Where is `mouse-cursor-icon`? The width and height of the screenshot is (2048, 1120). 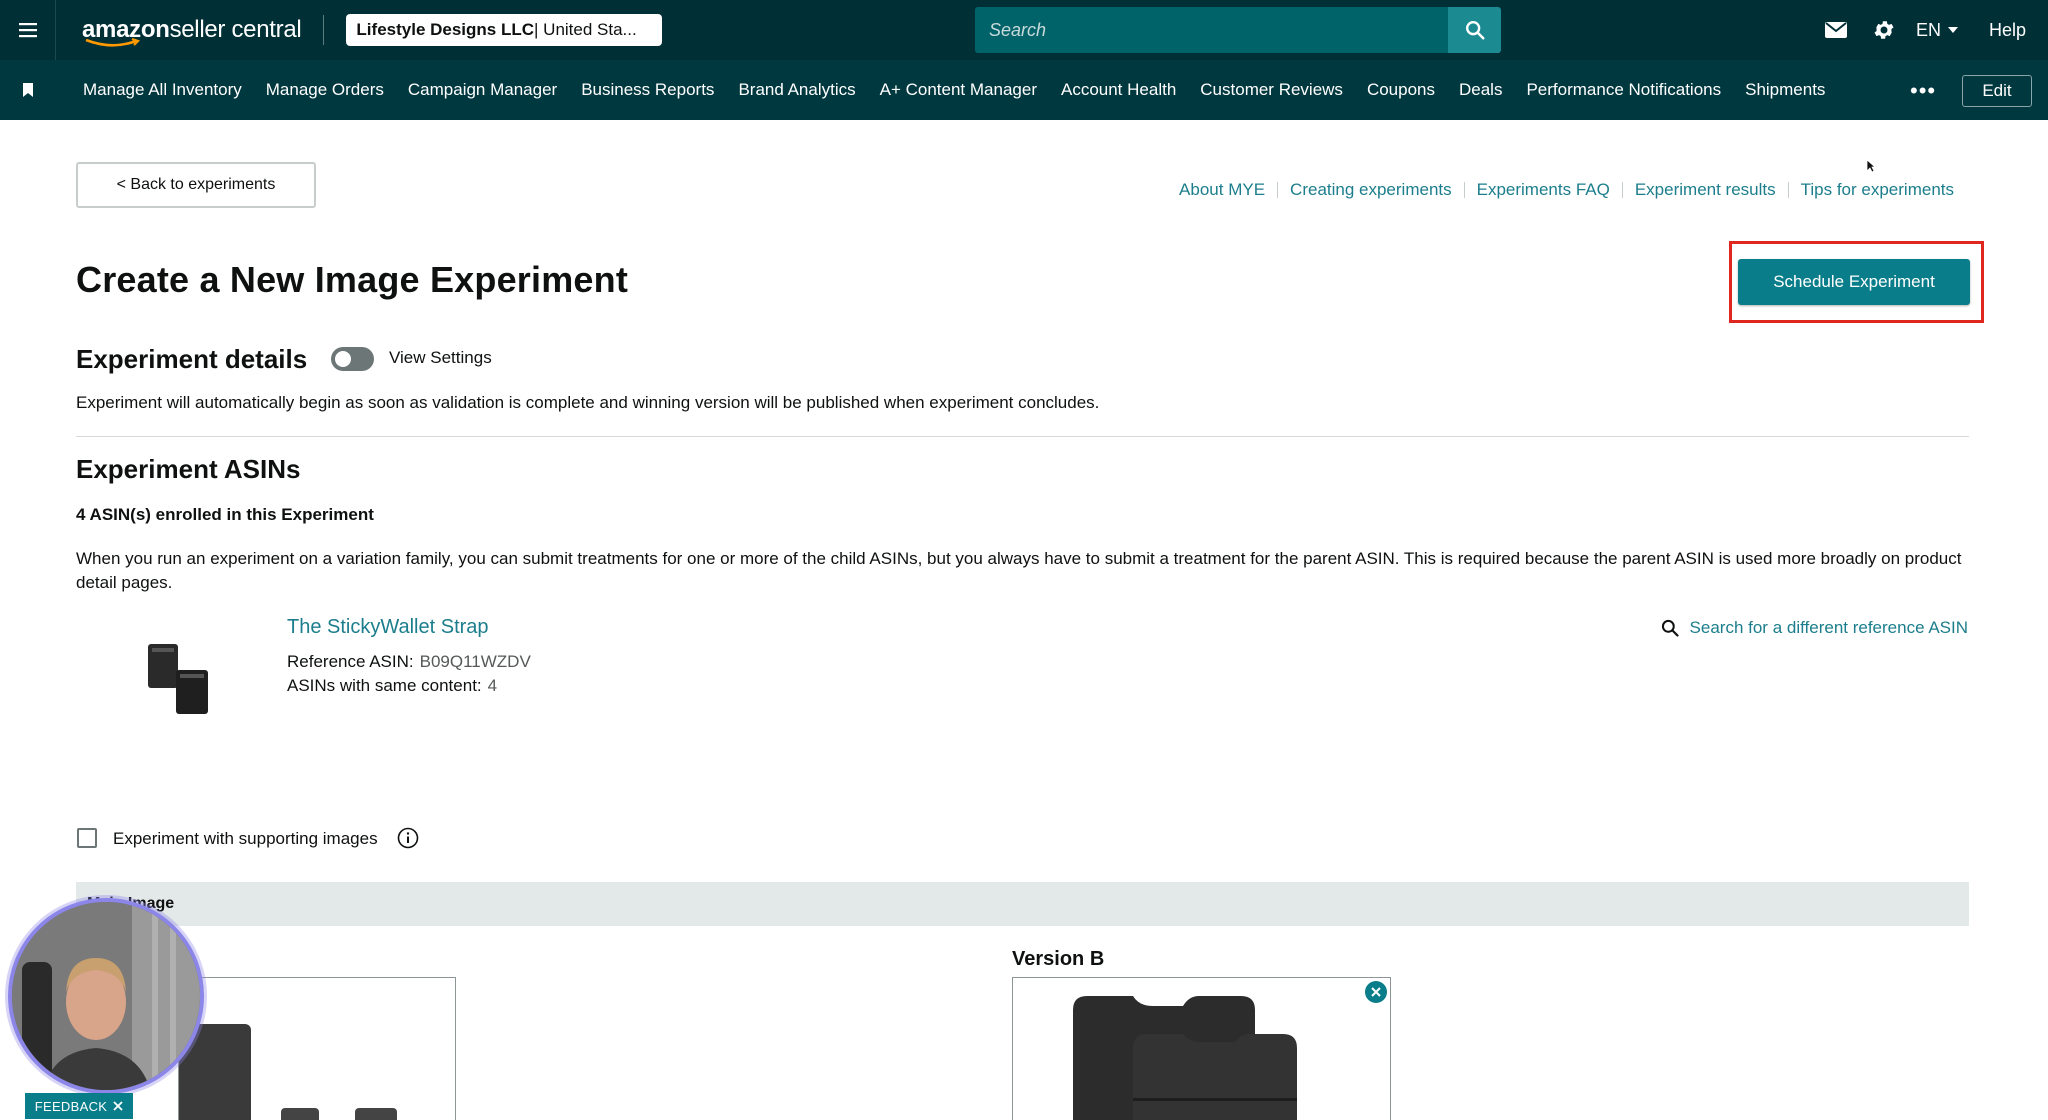 mouse-cursor-icon is located at coordinates (1871, 166).